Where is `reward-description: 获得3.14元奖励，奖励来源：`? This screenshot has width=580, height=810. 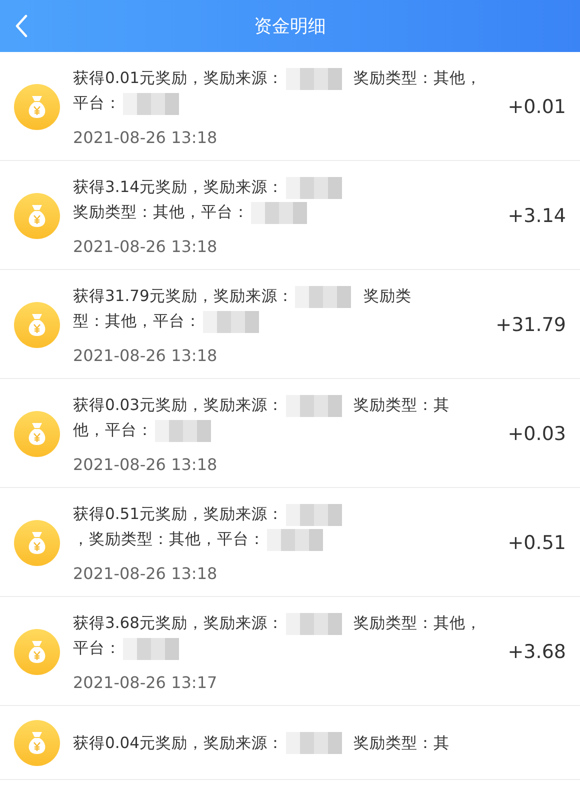 reward-description: 获得3.14元奖励，奖励来源： is located at coordinates (178, 187).